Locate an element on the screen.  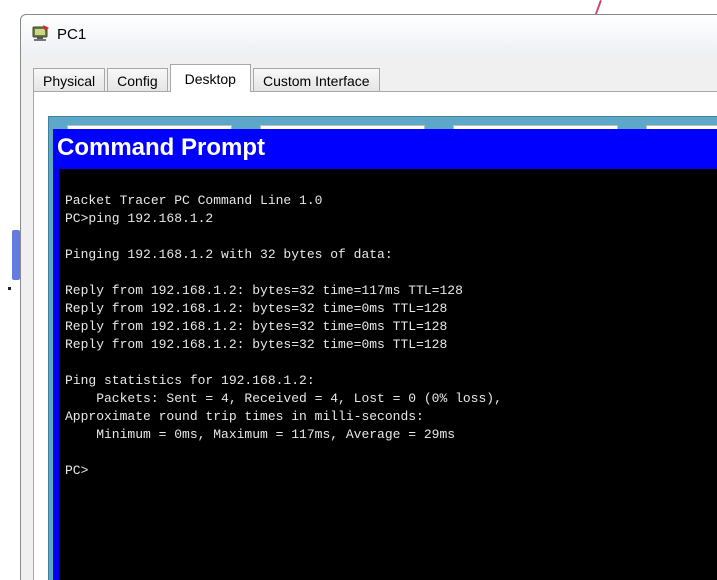
terminal-line: Ping statistics for 192.168.1.2: is located at coordinates (190, 380).